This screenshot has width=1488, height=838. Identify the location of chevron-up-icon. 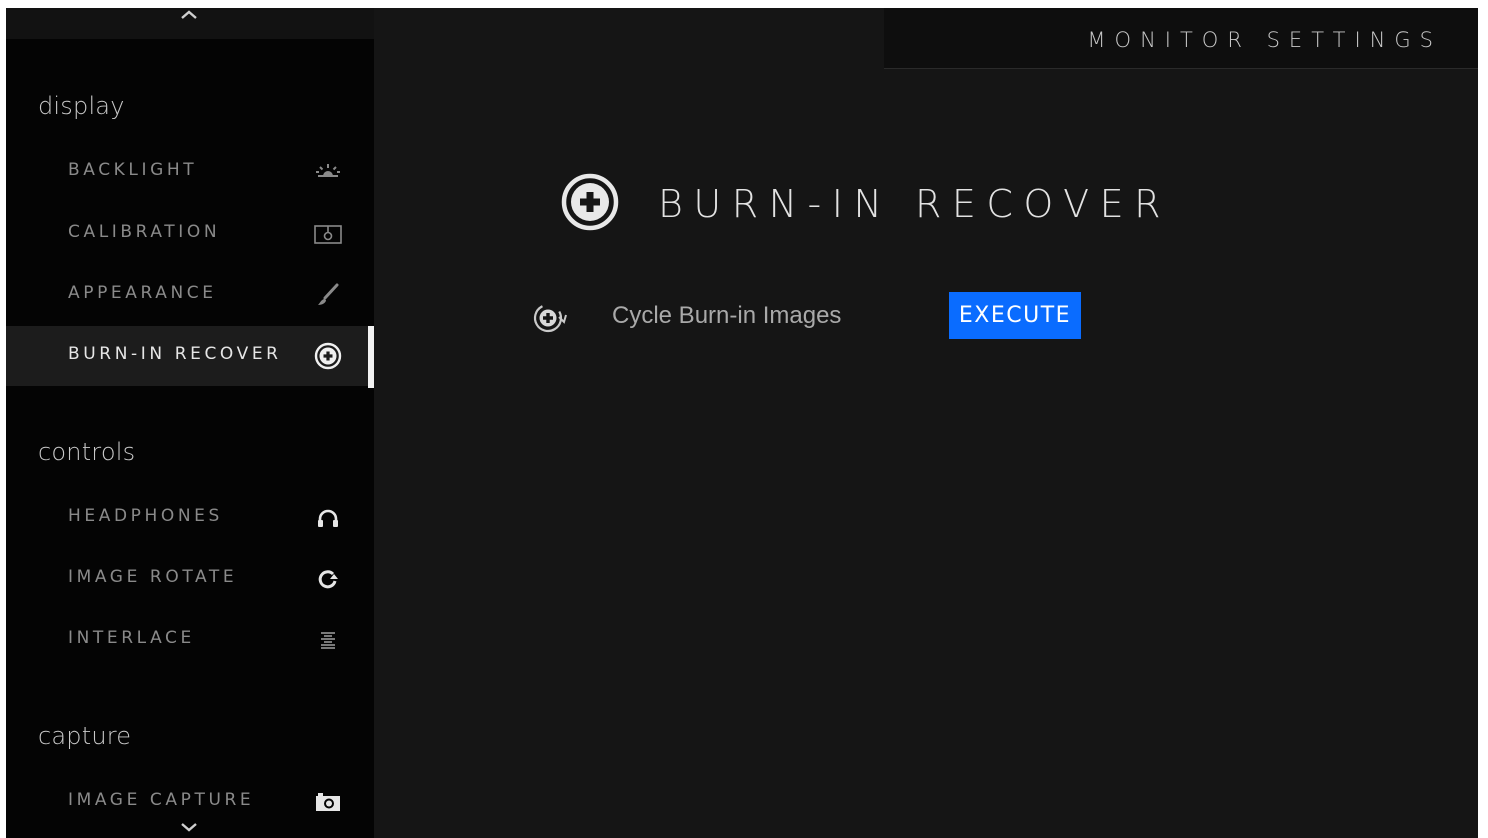
(189, 14).